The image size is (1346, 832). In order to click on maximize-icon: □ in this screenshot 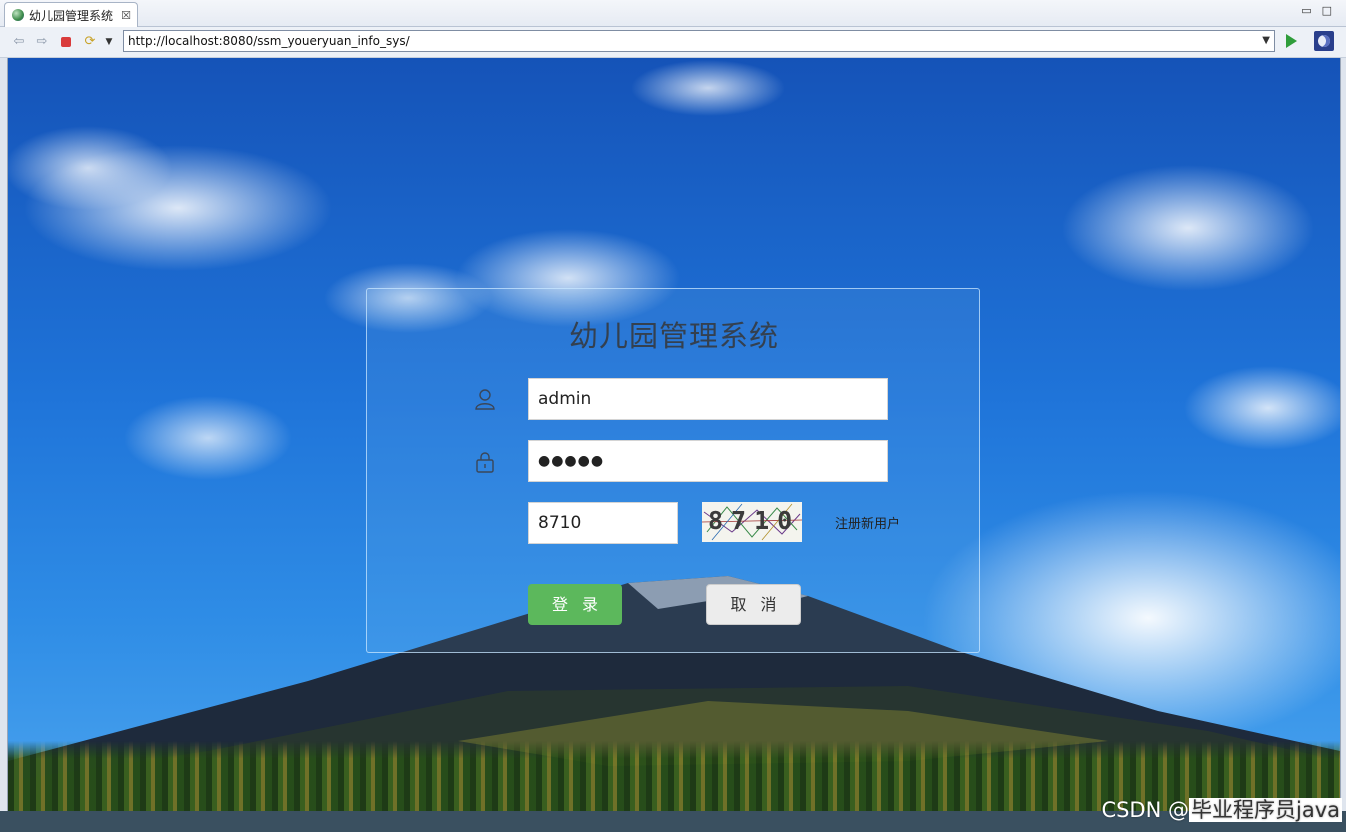, I will do `click(1327, 10)`.